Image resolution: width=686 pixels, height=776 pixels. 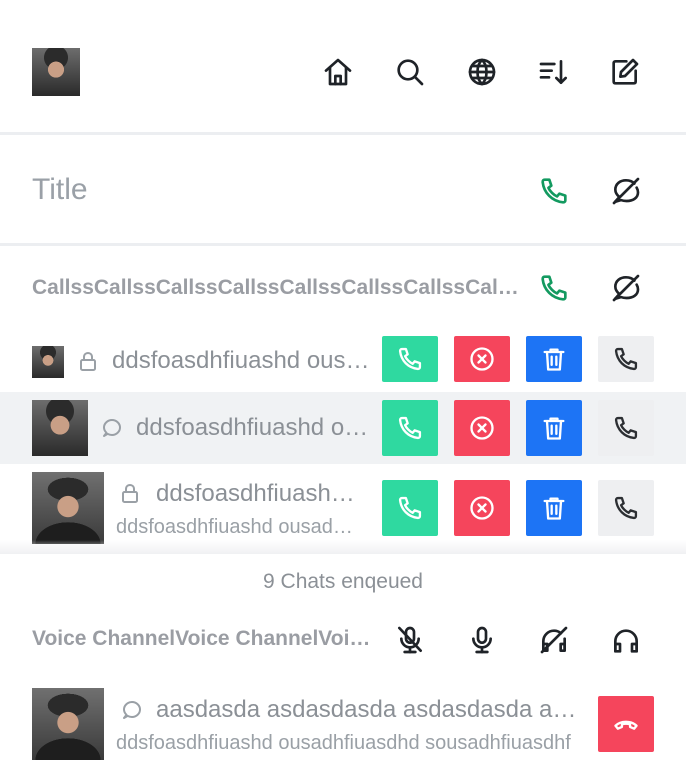 I want to click on call-avatar, so click(x=68, y=724).